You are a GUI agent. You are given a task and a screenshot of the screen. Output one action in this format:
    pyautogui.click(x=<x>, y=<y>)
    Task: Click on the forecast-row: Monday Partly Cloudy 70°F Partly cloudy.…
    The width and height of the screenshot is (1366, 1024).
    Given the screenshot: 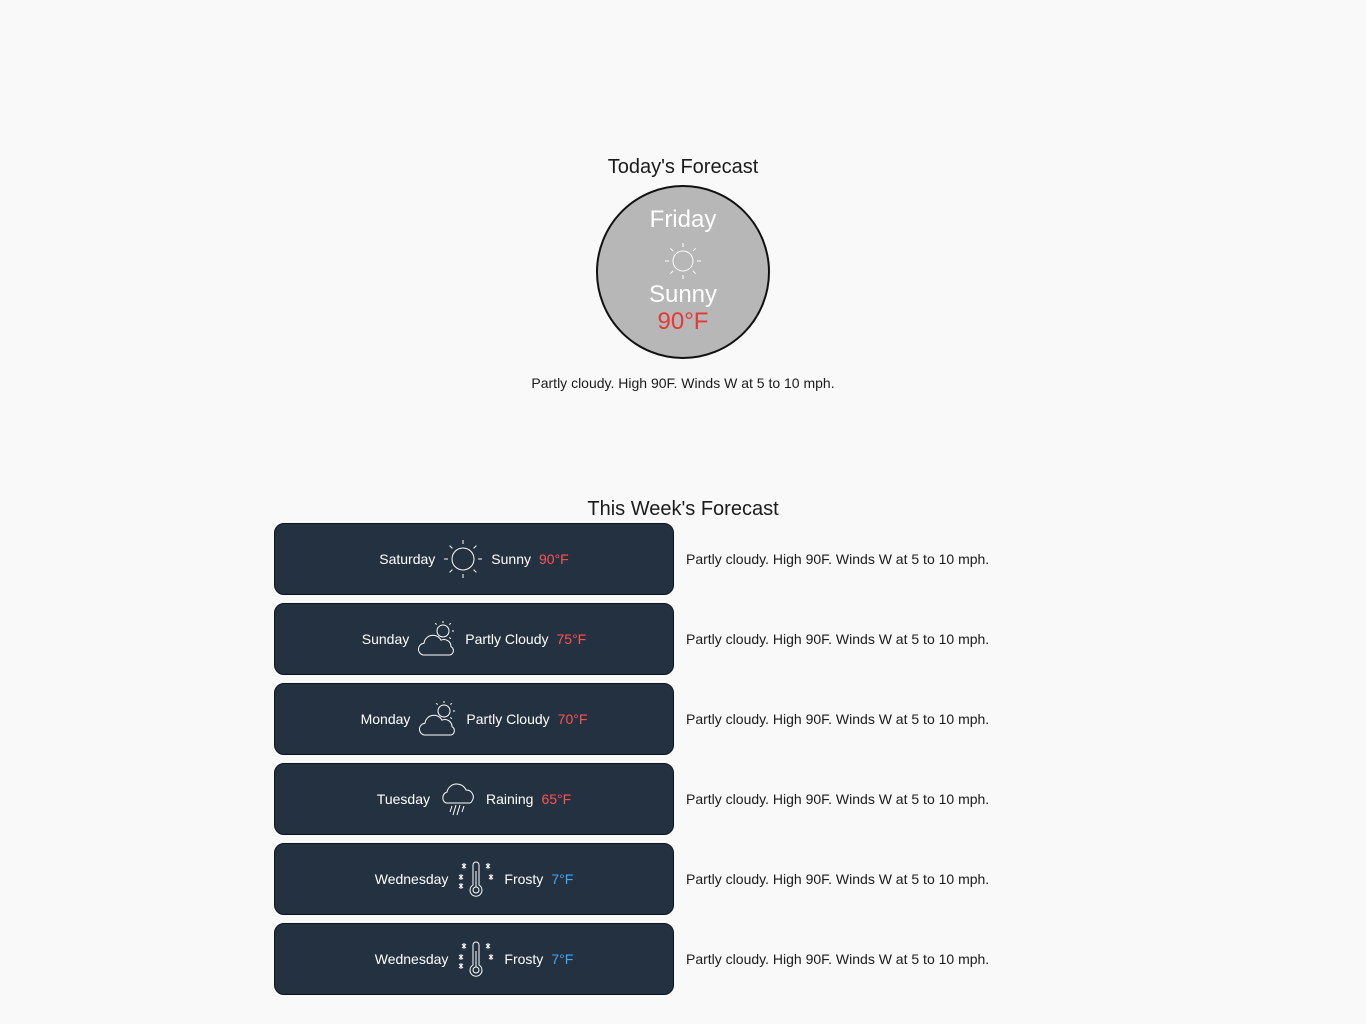 What is the action you would take?
    pyautogui.click(x=631, y=719)
    